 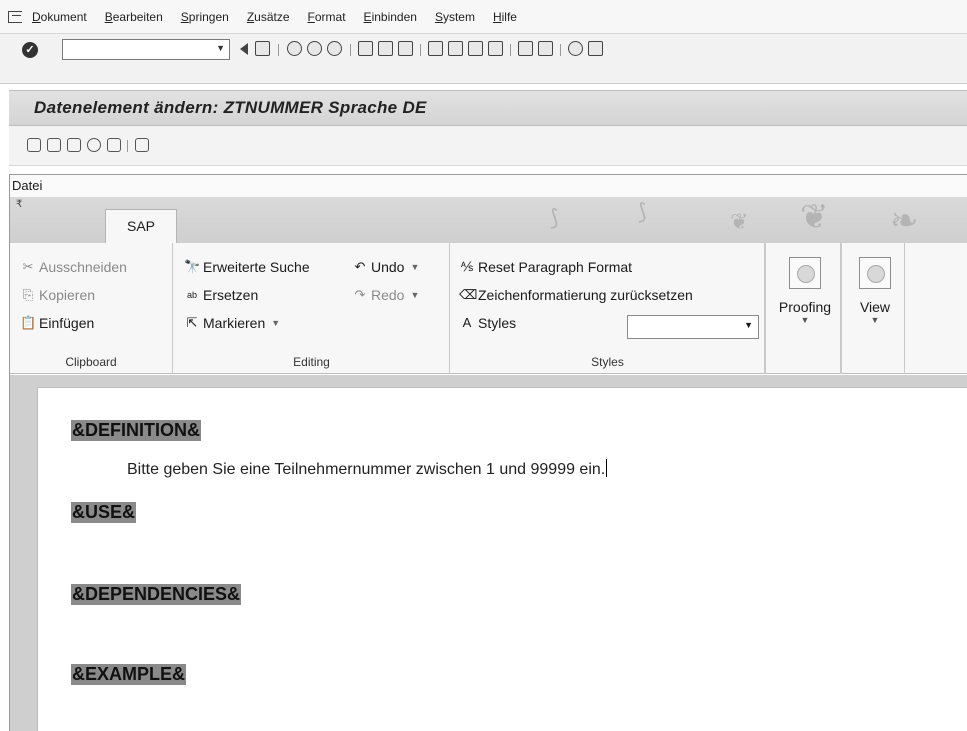 What do you see at coordinates (365, 48) in the screenshot?
I see `print-icon` at bounding box center [365, 48].